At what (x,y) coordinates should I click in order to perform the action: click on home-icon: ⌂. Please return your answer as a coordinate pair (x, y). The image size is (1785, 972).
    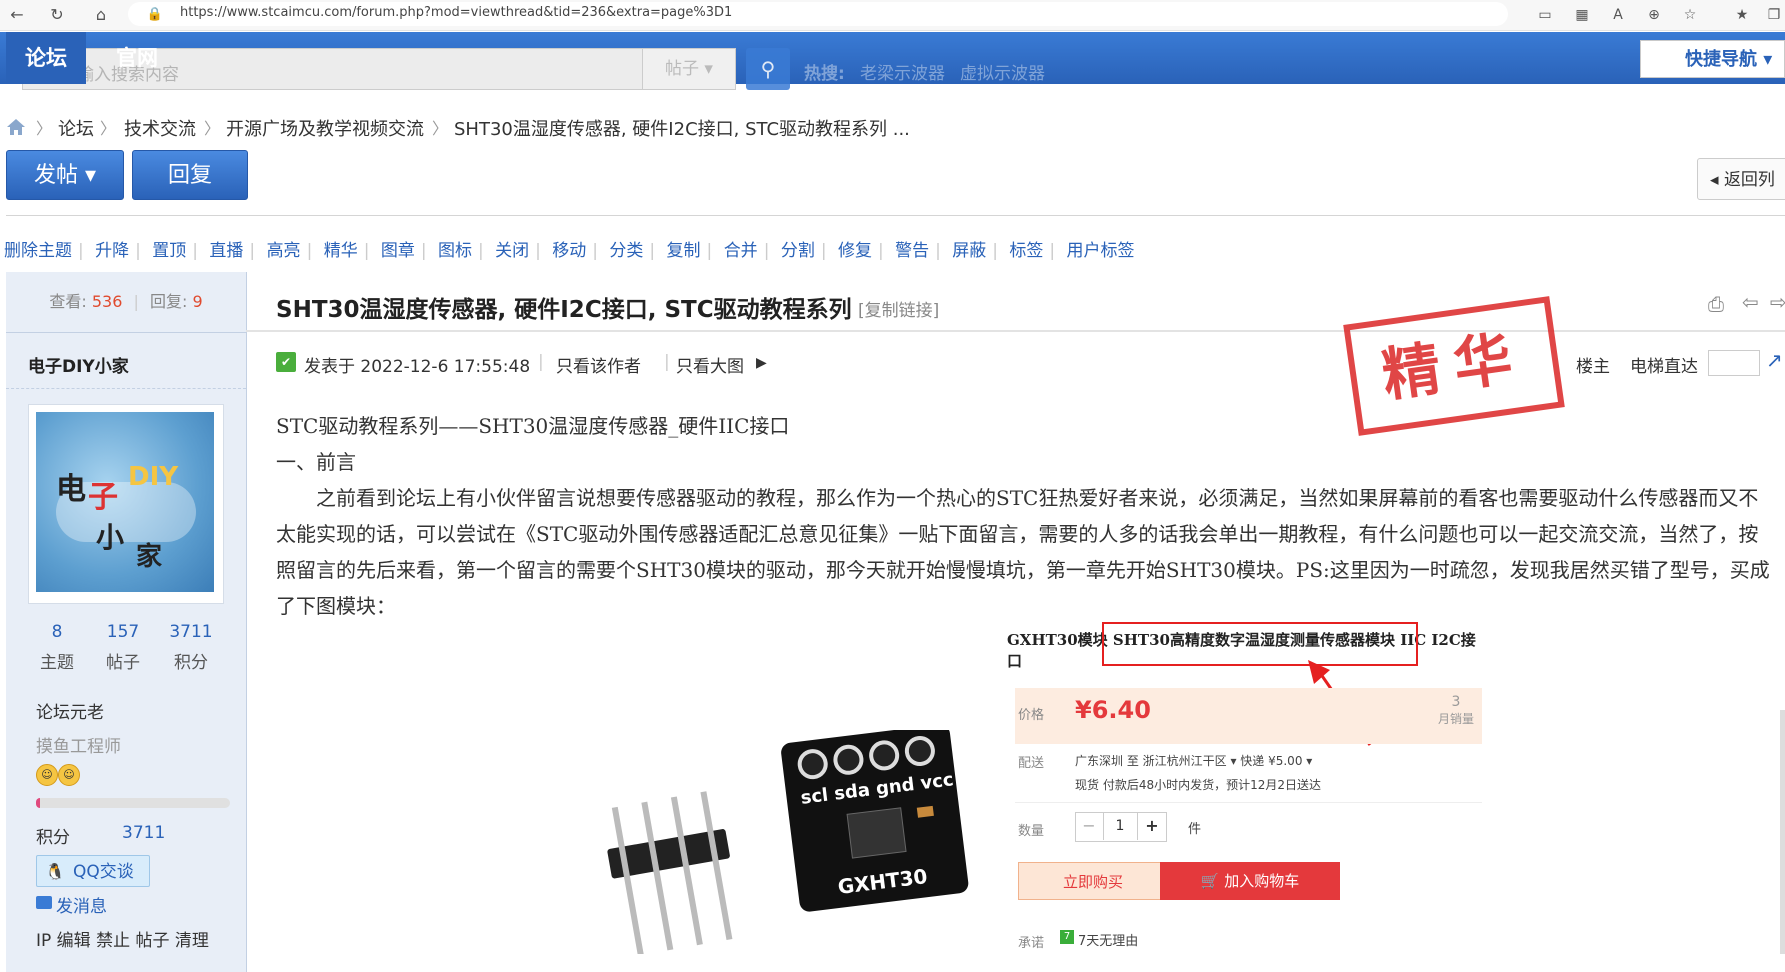
    Looking at the image, I should click on (101, 15).